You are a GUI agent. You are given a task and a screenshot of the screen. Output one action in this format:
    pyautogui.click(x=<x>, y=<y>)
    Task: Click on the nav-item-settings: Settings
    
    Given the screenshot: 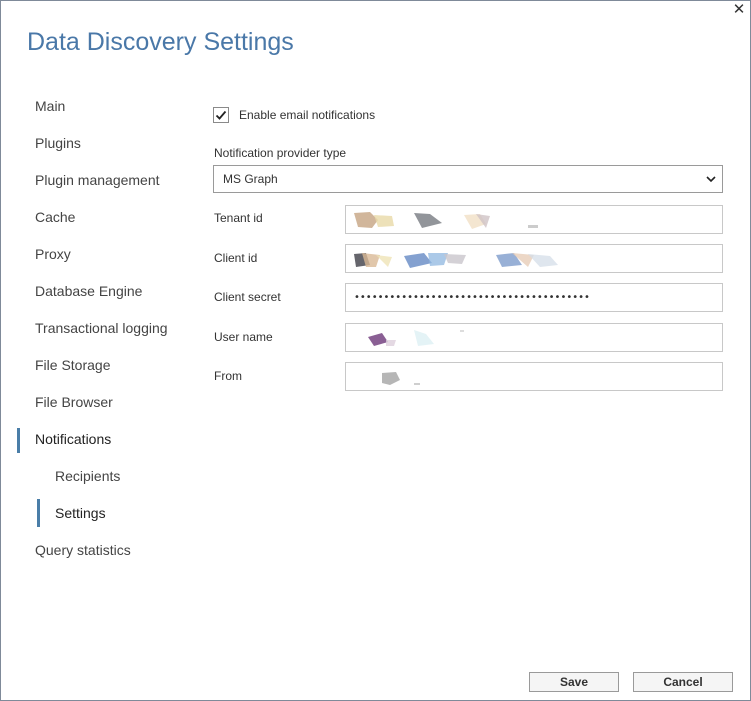 What is the action you would take?
    pyautogui.click(x=107, y=514)
    